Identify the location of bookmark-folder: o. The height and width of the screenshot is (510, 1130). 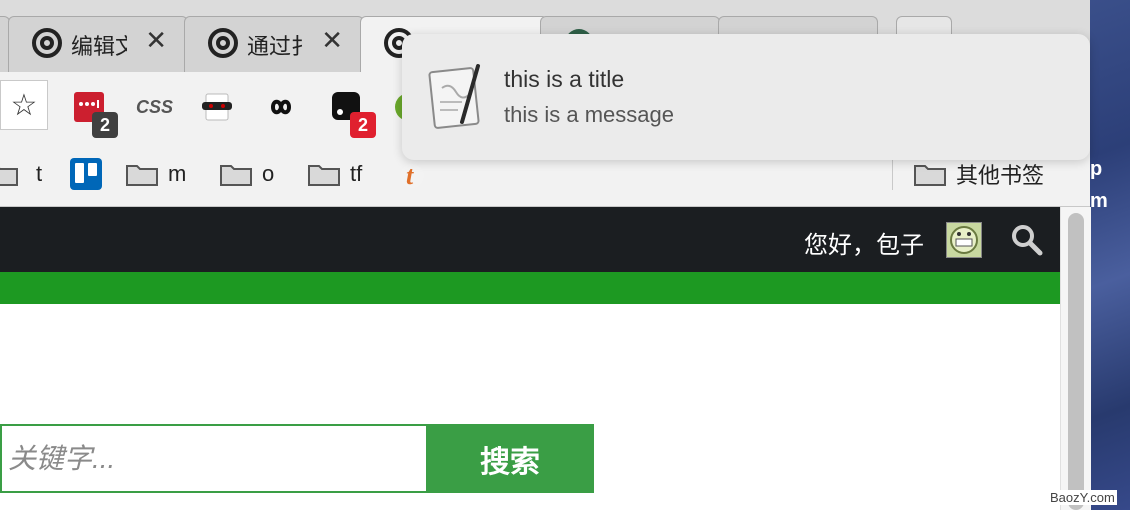
(247, 174).